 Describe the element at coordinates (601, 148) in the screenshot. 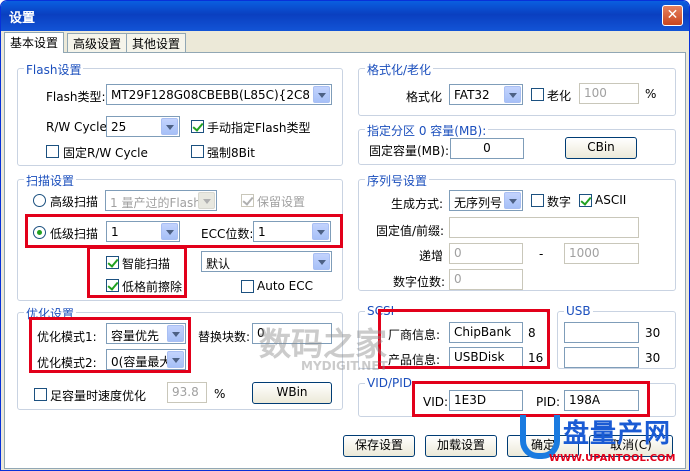

I see `cbin-button: CBin` at that location.